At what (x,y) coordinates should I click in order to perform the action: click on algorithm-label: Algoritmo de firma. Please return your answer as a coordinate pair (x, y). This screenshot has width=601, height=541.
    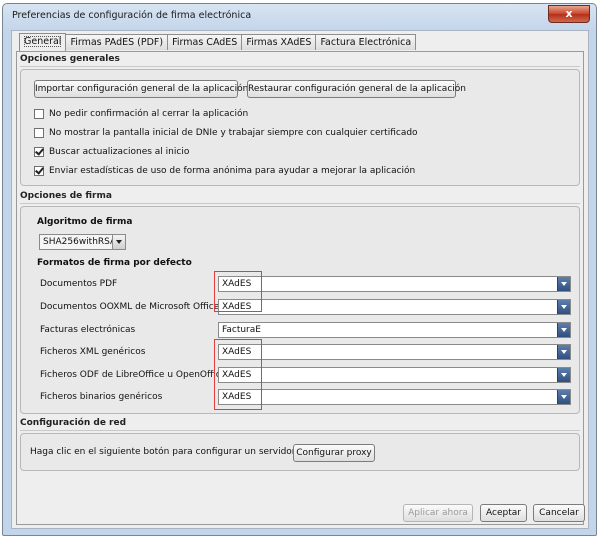
    Looking at the image, I should click on (85, 222).